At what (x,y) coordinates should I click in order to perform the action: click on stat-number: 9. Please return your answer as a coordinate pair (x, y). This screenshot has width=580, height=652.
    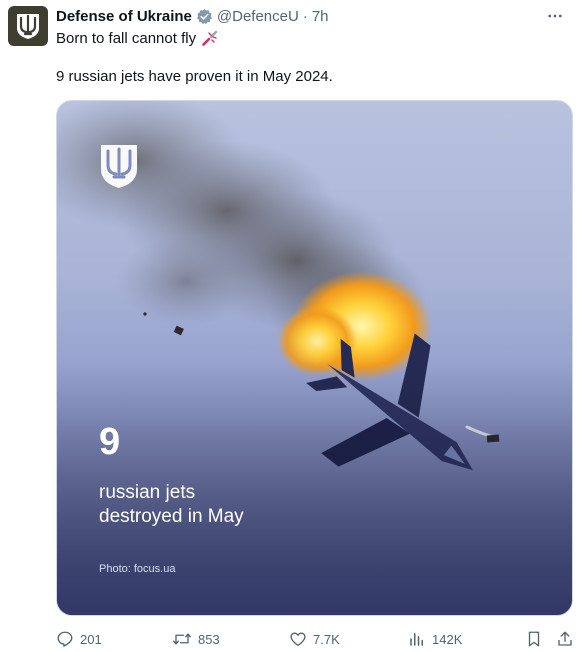
    Looking at the image, I should click on (110, 442).